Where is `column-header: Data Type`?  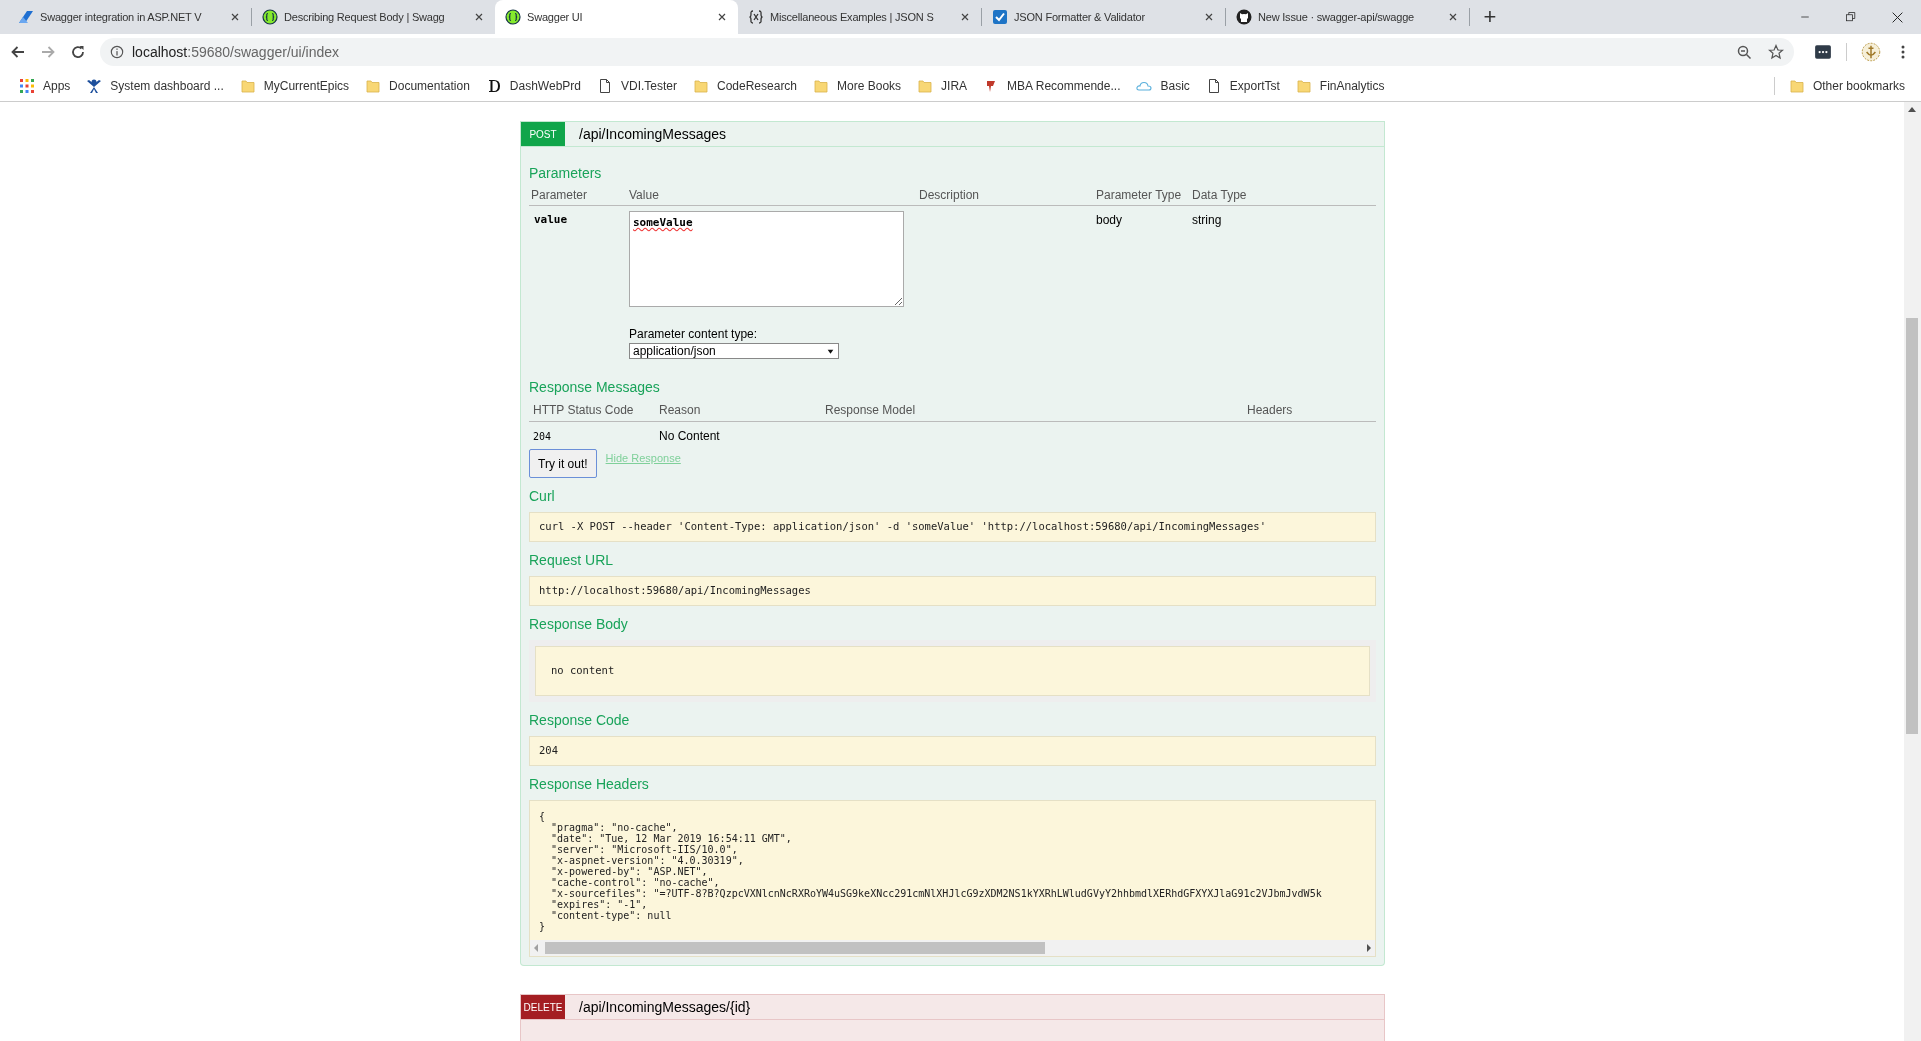 column-header: Data Type is located at coordinates (1220, 195).